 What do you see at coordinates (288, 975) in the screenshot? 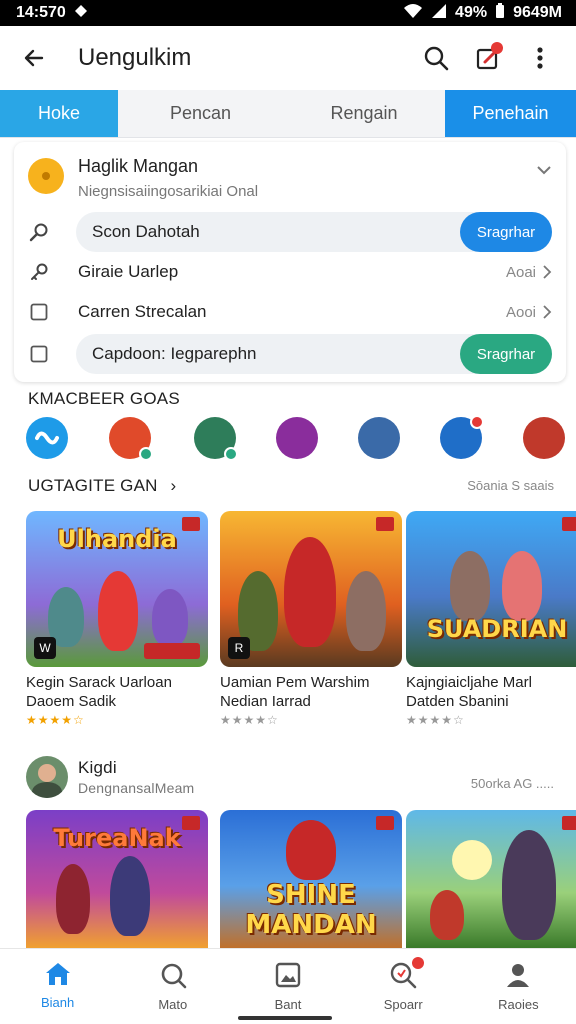
I see `image-icon` at bounding box center [288, 975].